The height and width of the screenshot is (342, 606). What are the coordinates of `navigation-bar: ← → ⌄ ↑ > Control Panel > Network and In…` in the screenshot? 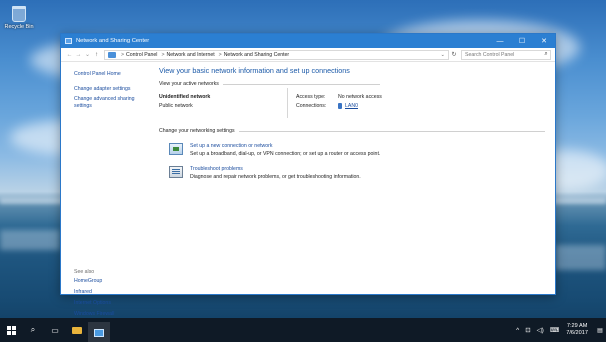 It's located at (308, 55).